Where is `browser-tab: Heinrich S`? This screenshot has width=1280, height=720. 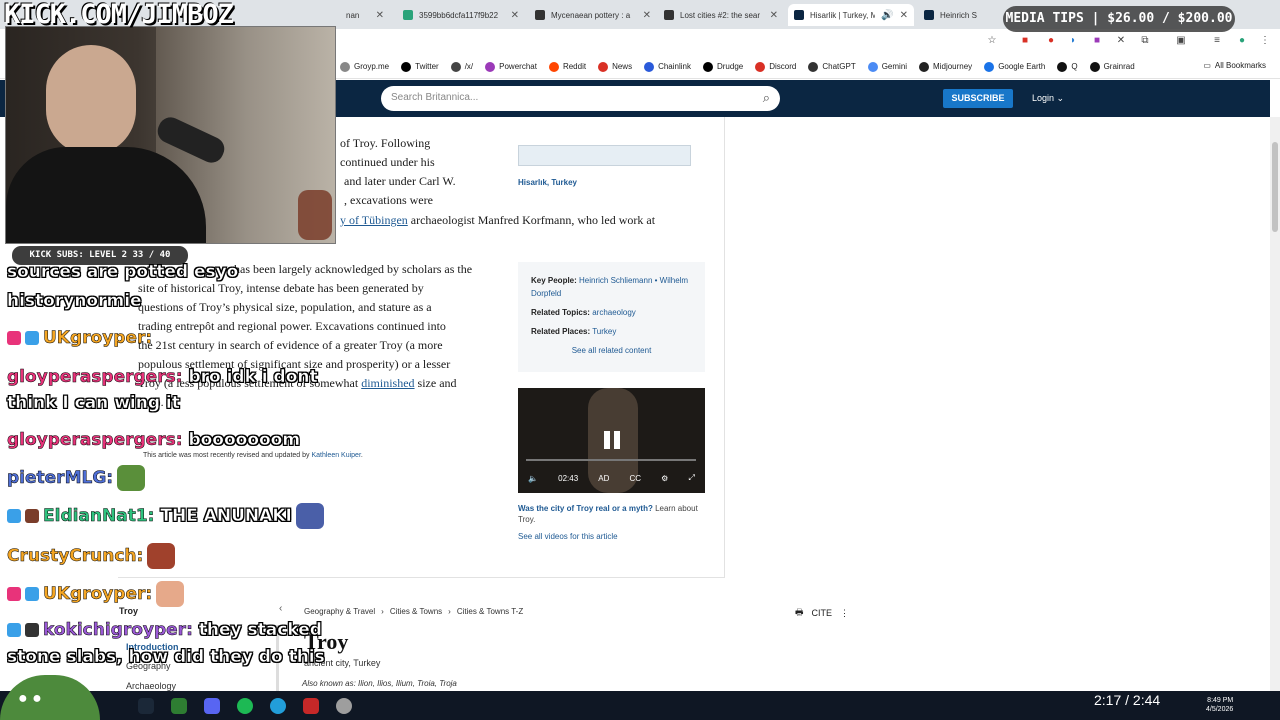 browser-tab: Heinrich S is located at coordinates (958, 15).